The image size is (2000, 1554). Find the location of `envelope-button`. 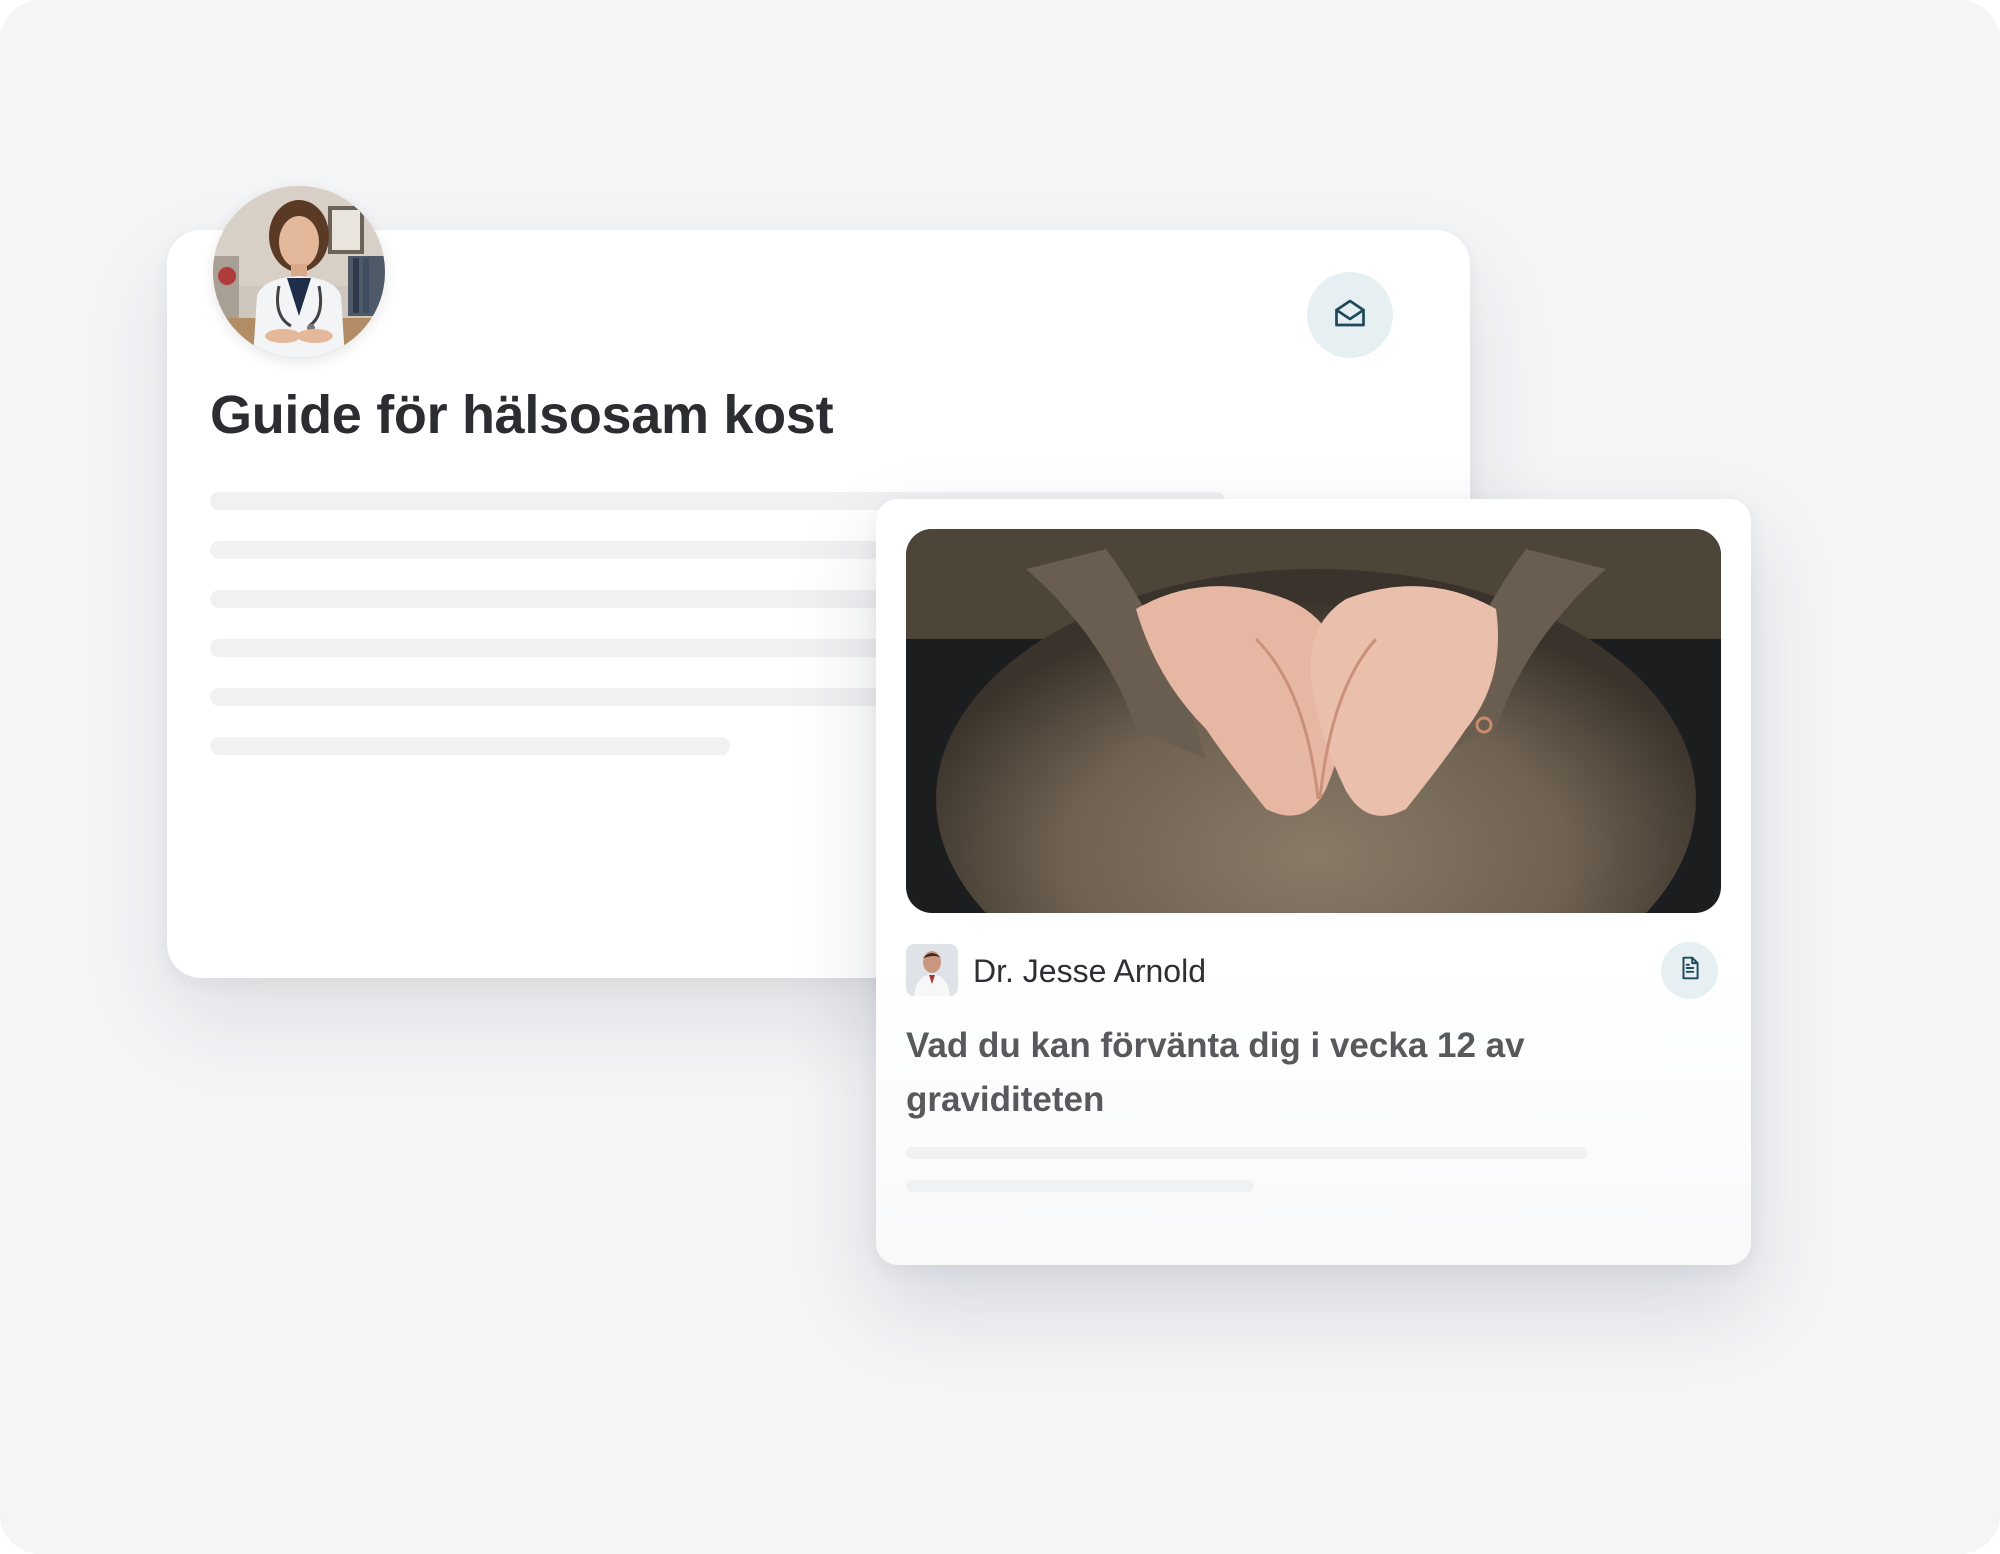

envelope-button is located at coordinates (1350, 315).